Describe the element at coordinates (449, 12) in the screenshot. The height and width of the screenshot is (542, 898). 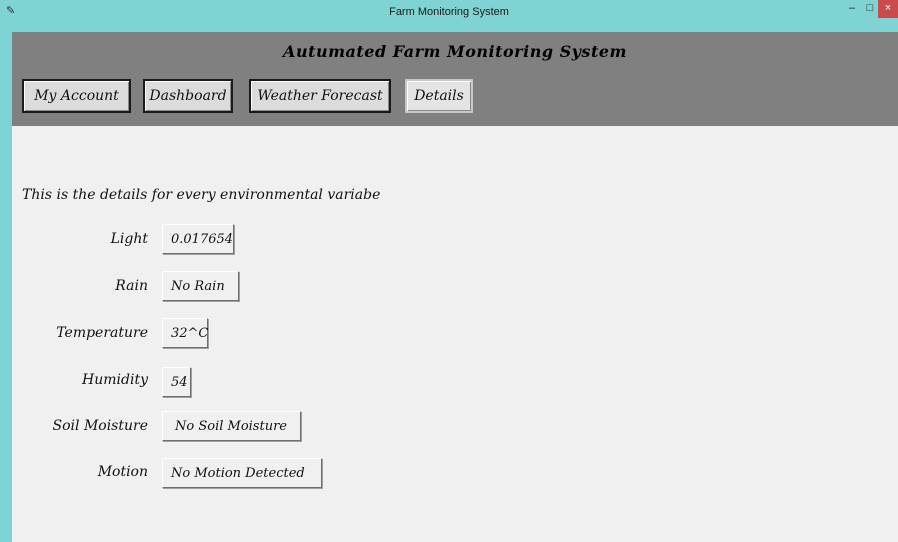
I see `window-title: Farm Monitoring System` at that location.